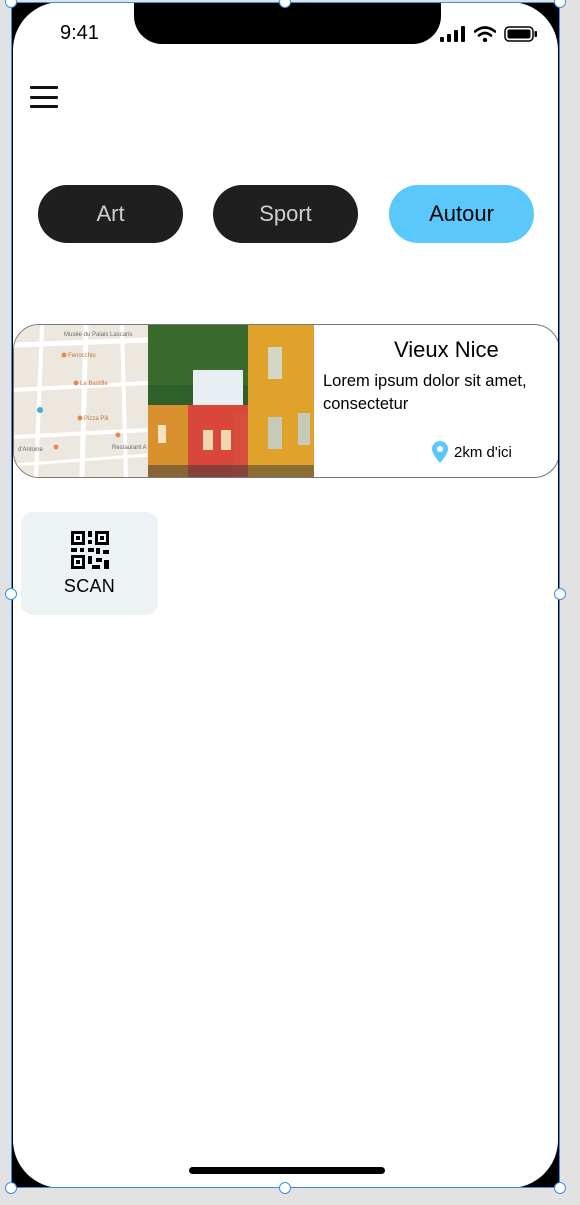  I want to click on status-icons, so click(489, 34).